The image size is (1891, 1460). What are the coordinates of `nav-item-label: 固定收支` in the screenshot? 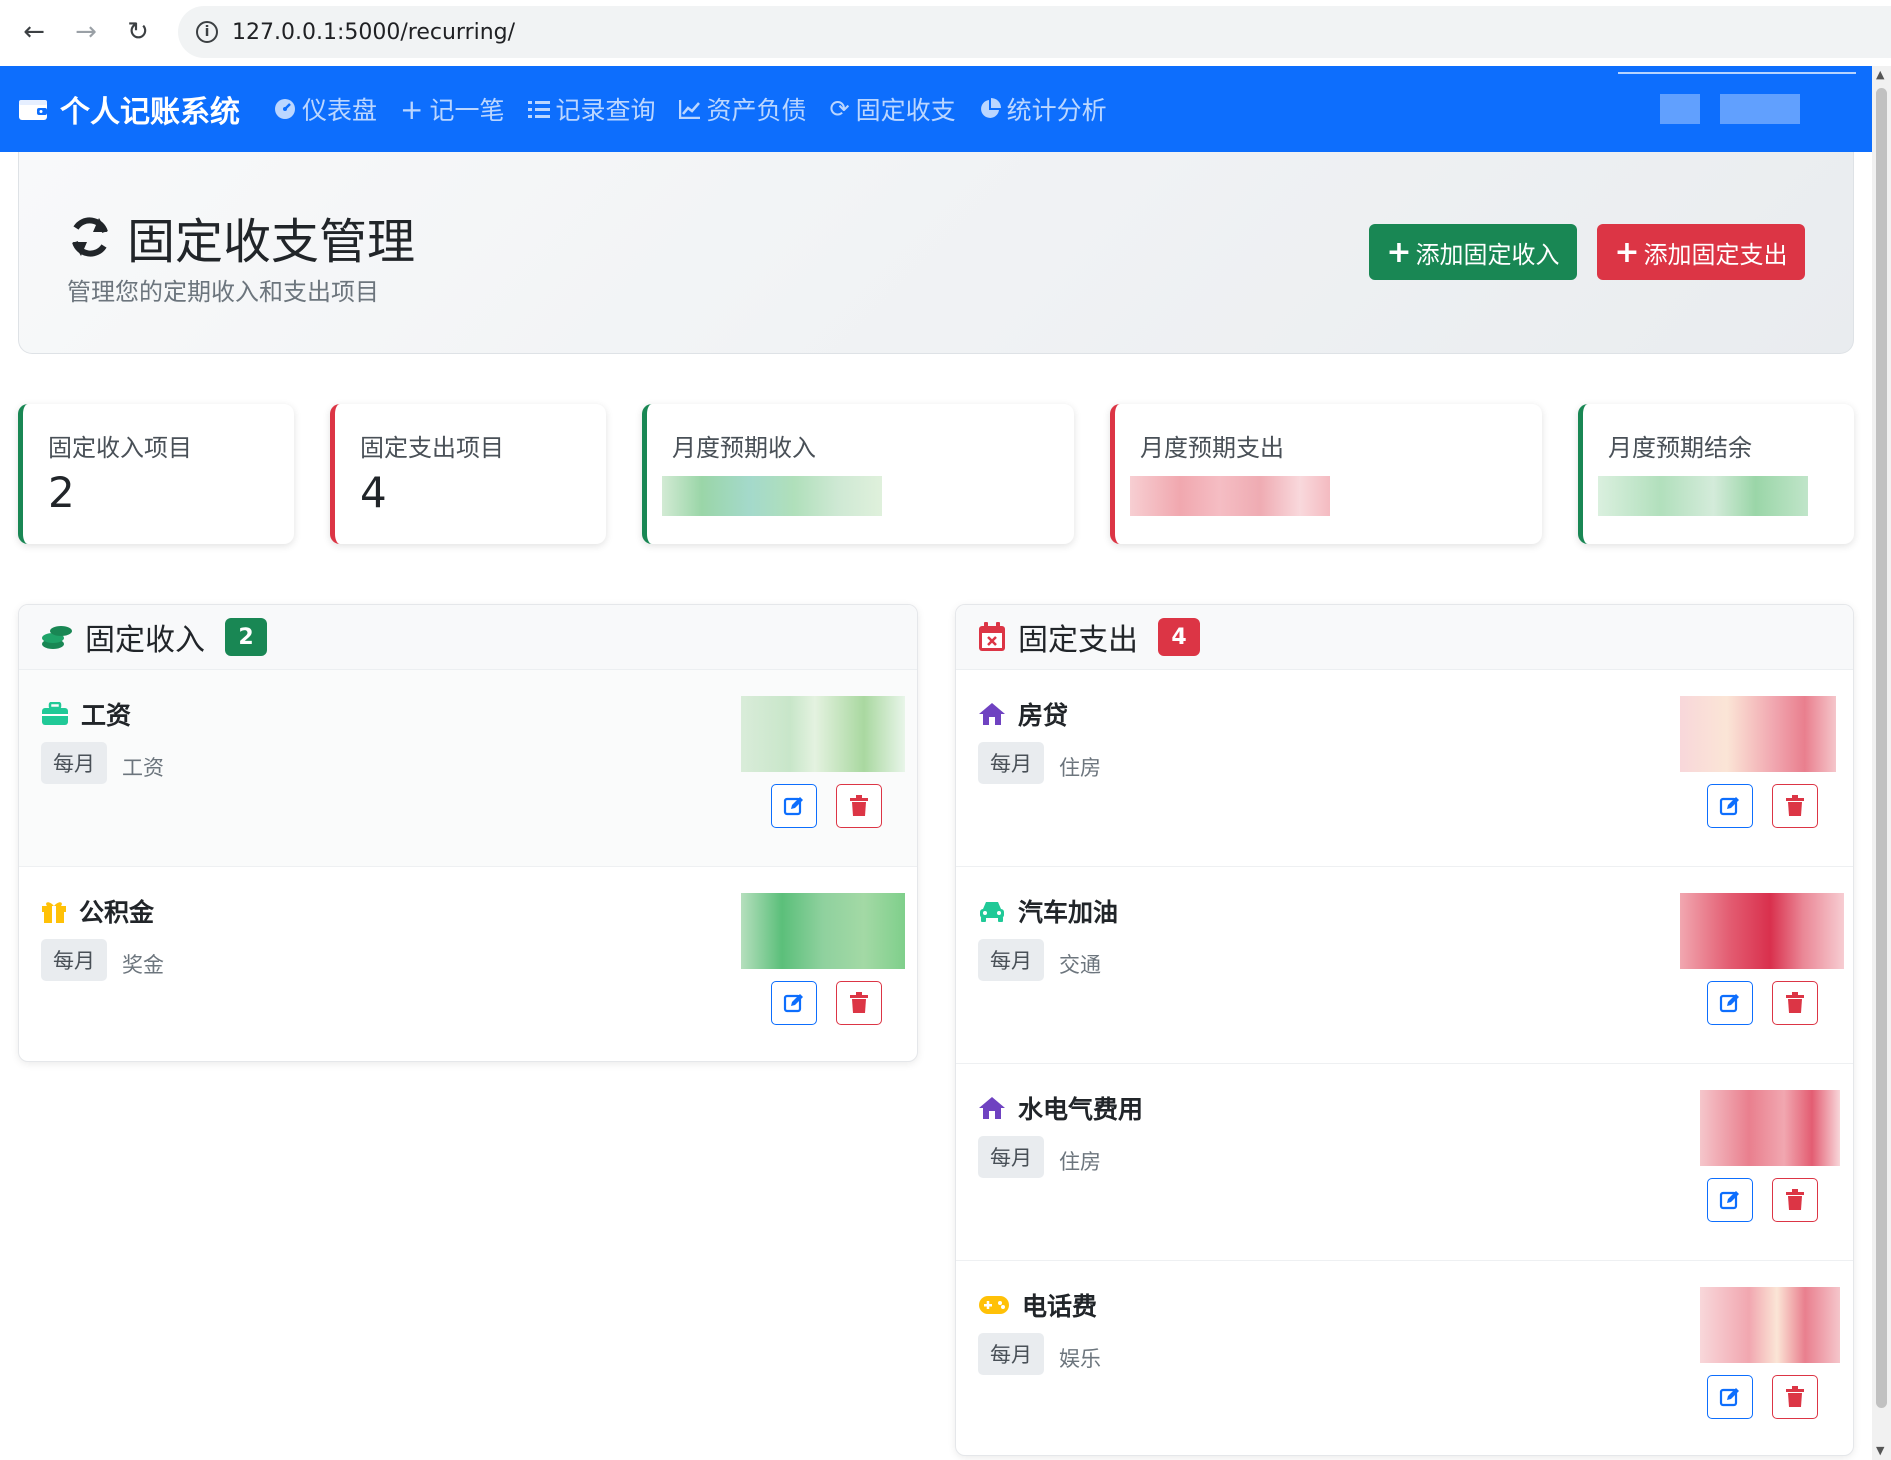 It's located at (905, 110).